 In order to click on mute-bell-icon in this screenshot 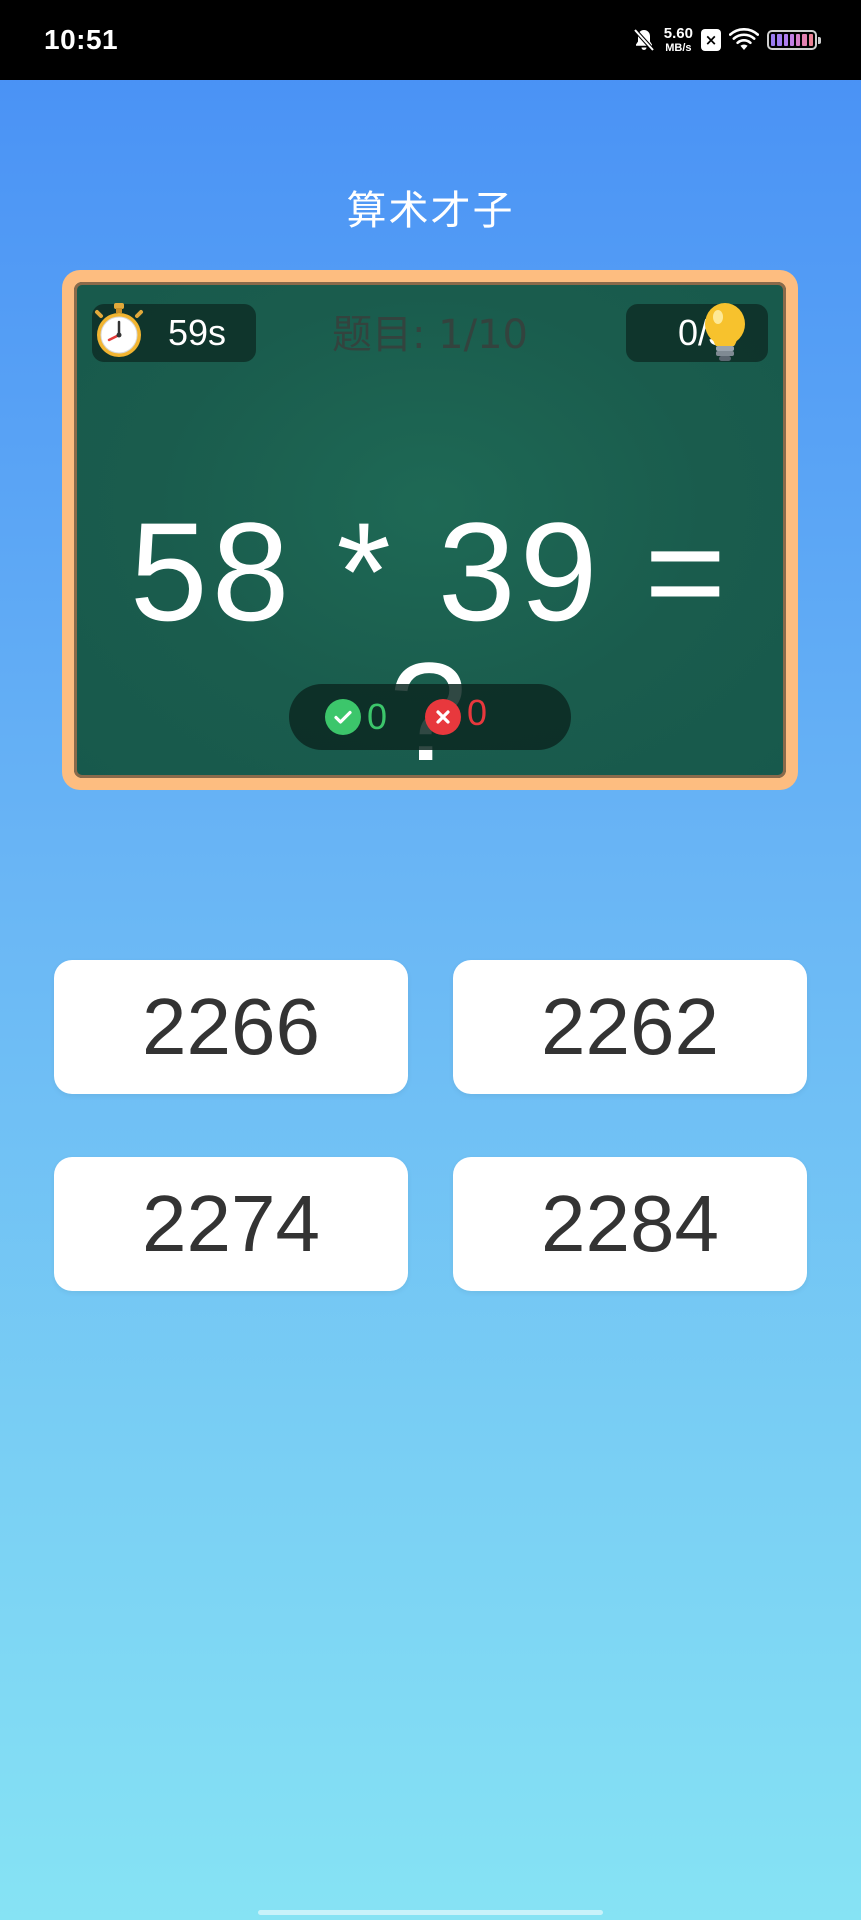, I will do `click(644, 40)`.